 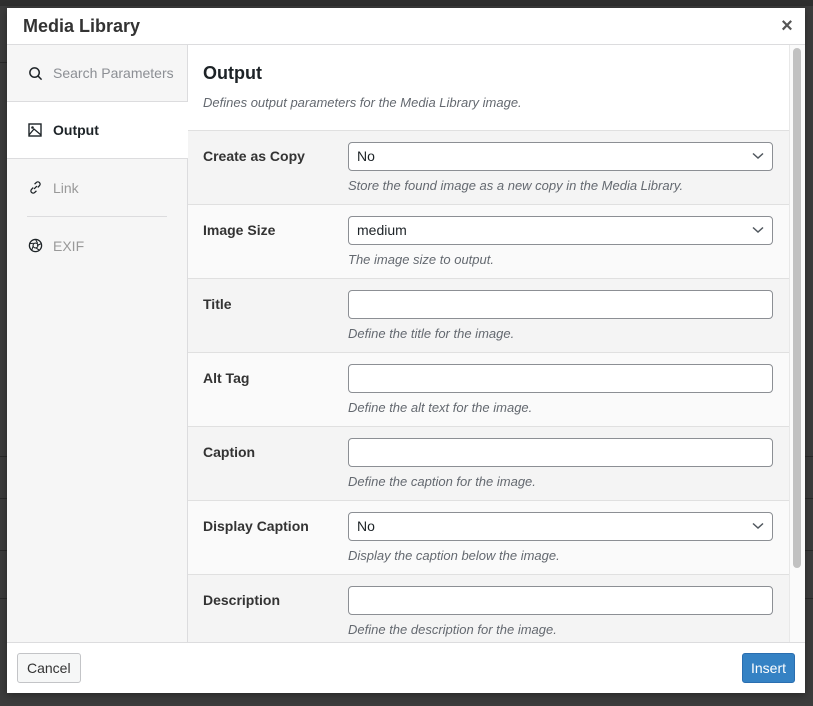 I want to click on sidebar-item-link: Link, so click(x=97, y=187).